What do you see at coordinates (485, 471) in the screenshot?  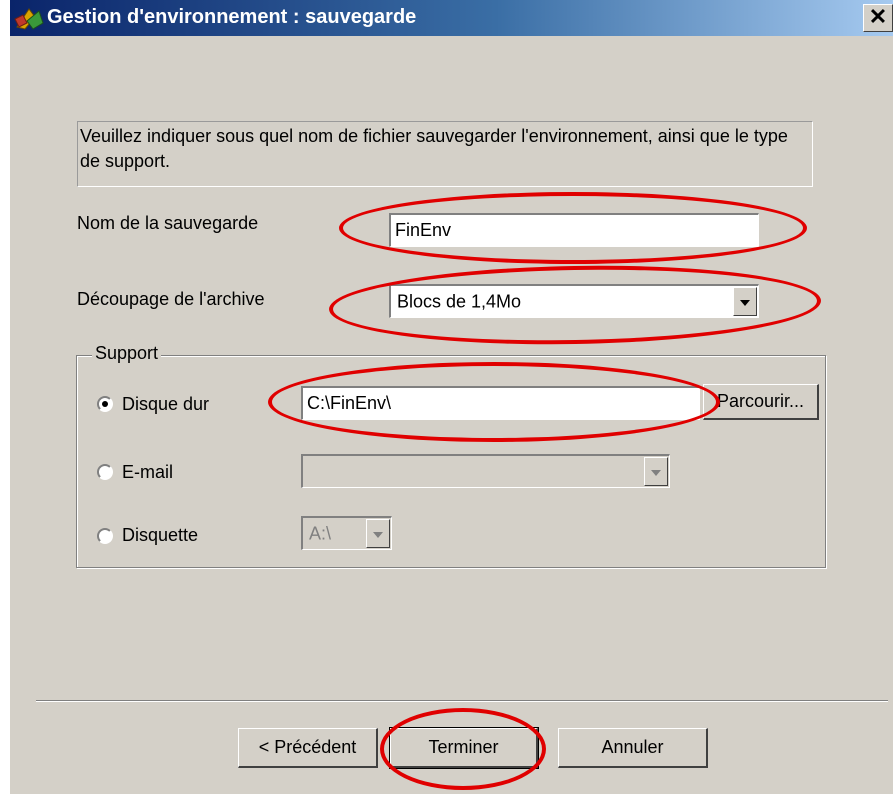 I see `email-dropdown` at bounding box center [485, 471].